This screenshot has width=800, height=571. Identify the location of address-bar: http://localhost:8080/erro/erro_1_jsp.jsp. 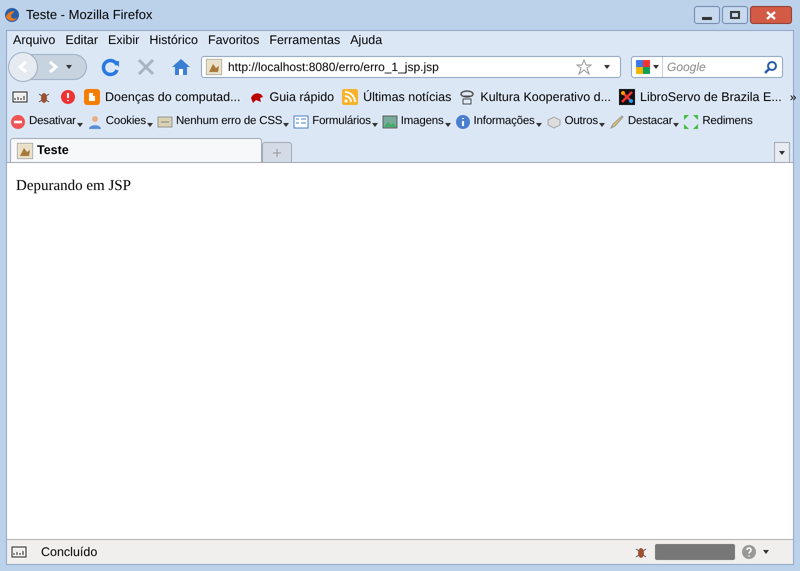
(411, 67).